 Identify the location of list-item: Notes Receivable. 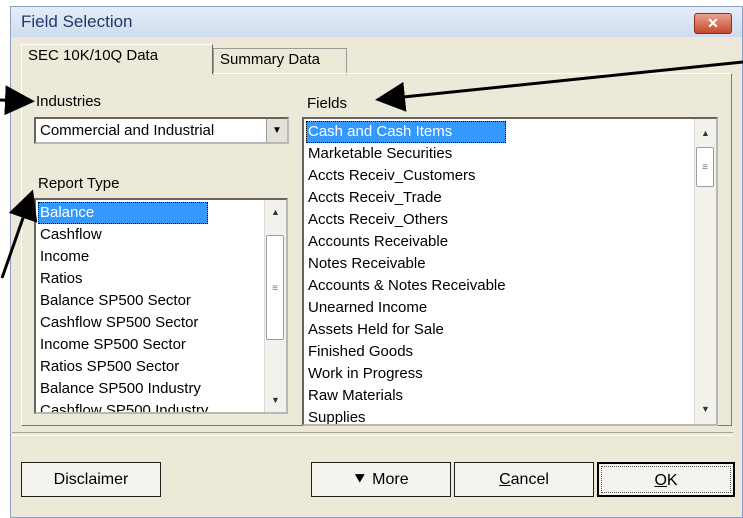
(406, 264).